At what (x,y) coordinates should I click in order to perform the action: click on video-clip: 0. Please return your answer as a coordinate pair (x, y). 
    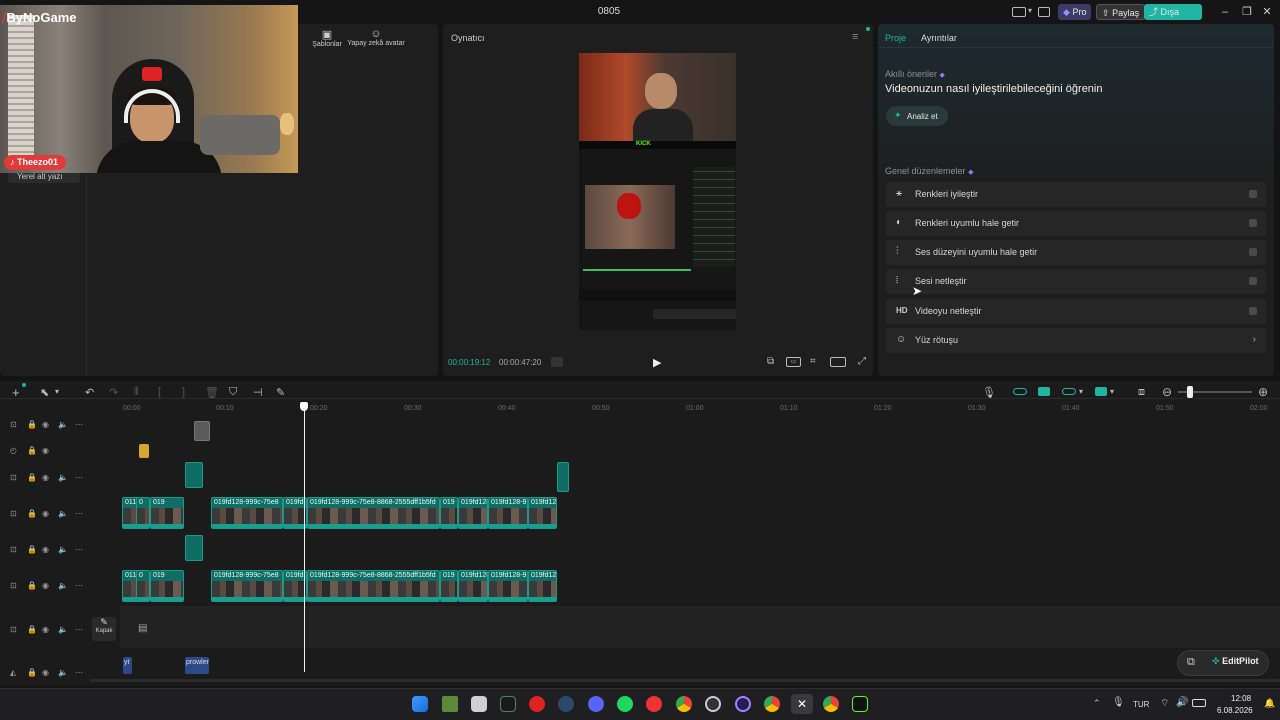
    Looking at the image, I should click on (143, 513).